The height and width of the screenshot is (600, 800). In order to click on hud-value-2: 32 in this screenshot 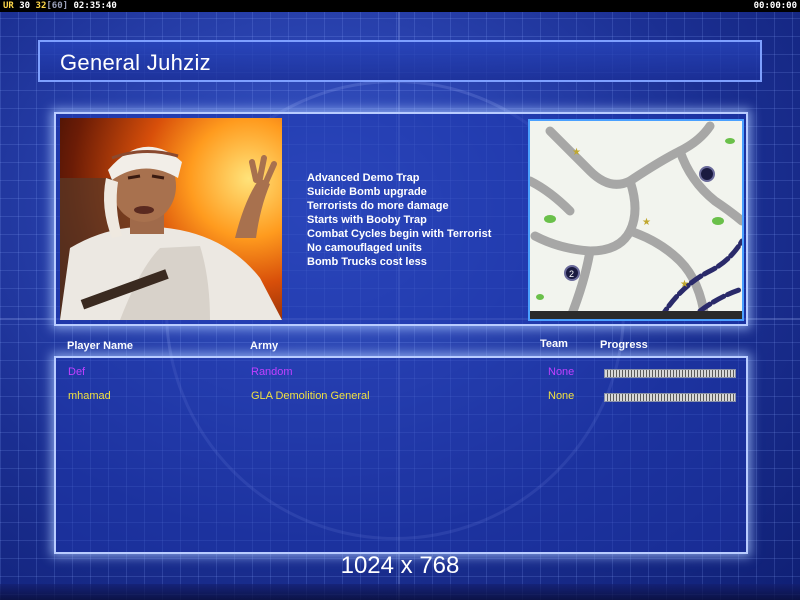, I will do `click(41, 6)`.